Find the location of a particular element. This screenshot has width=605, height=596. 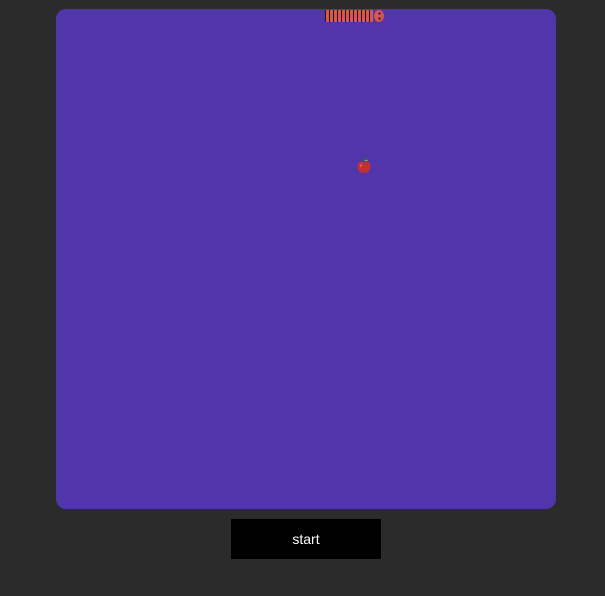

start-button: start is located at coordinates (306, 539).